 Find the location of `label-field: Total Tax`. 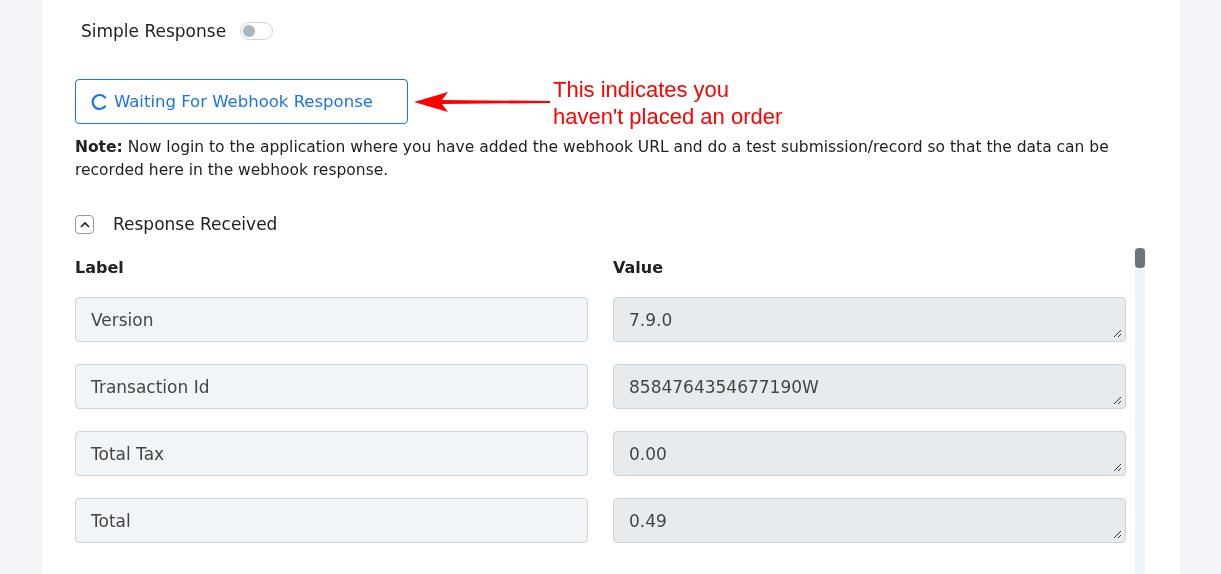

label-field: Total Tax is located at coordinates (331, 453).